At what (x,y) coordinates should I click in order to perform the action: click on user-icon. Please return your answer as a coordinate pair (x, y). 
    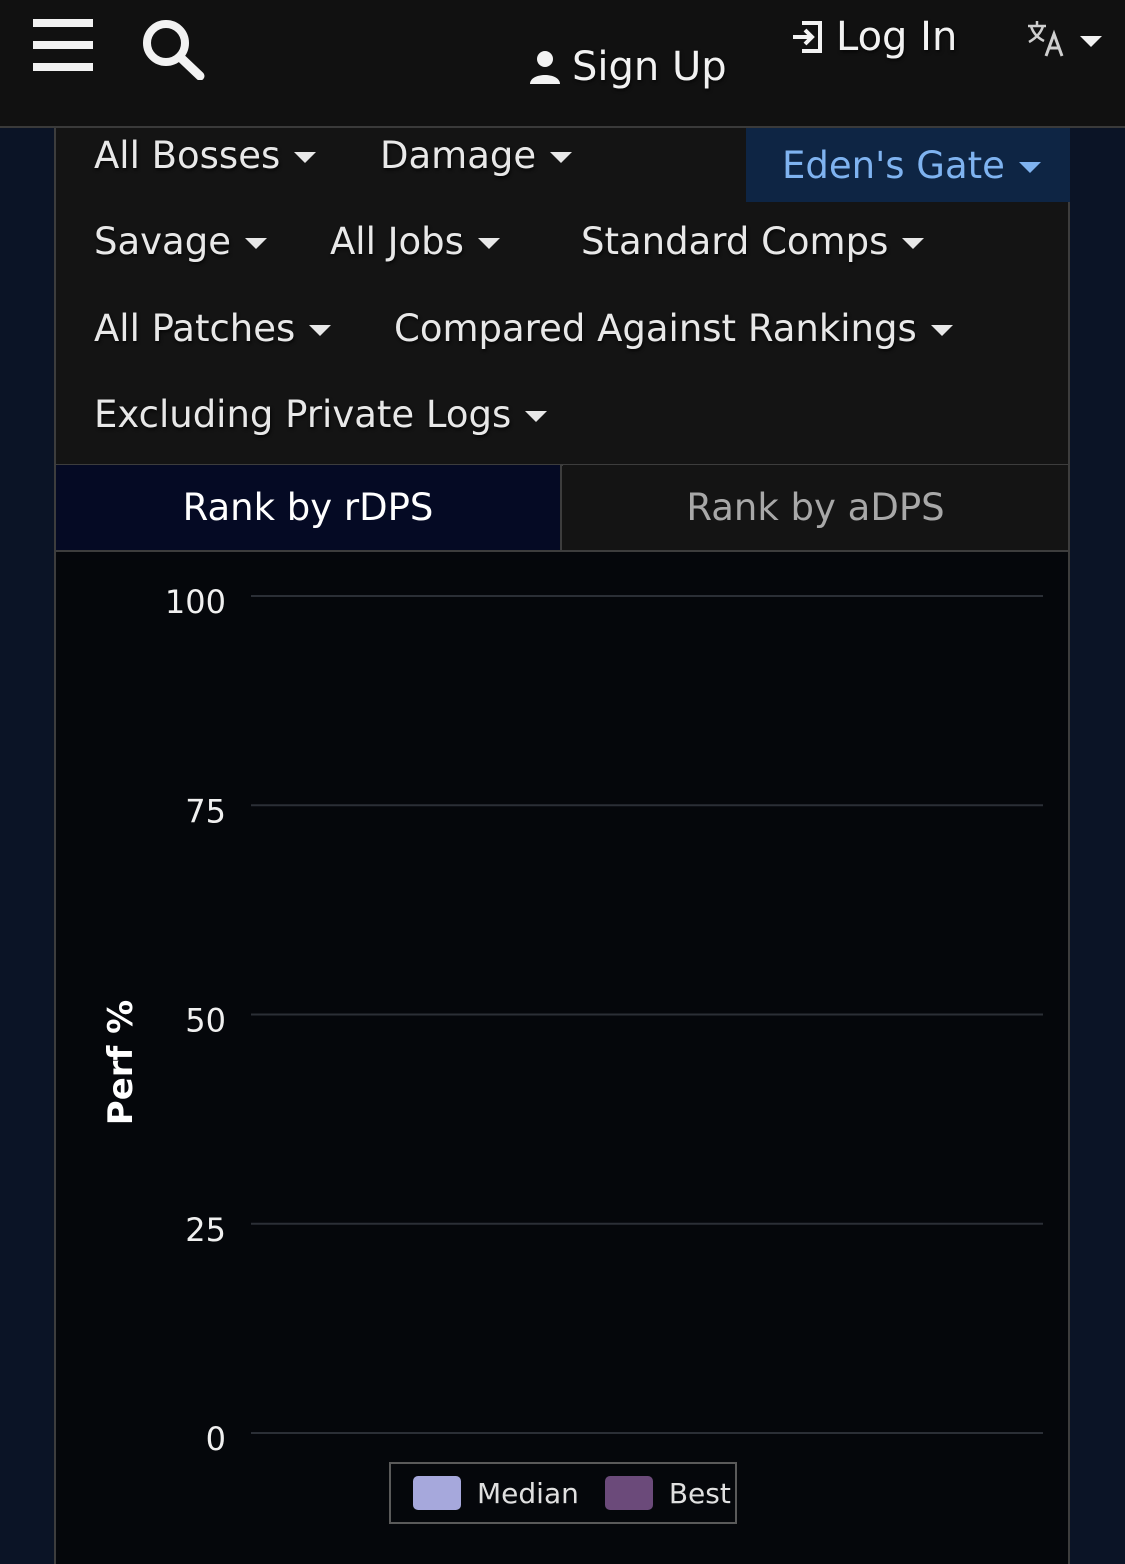
    Looking at the image, I should click on (545, 67).